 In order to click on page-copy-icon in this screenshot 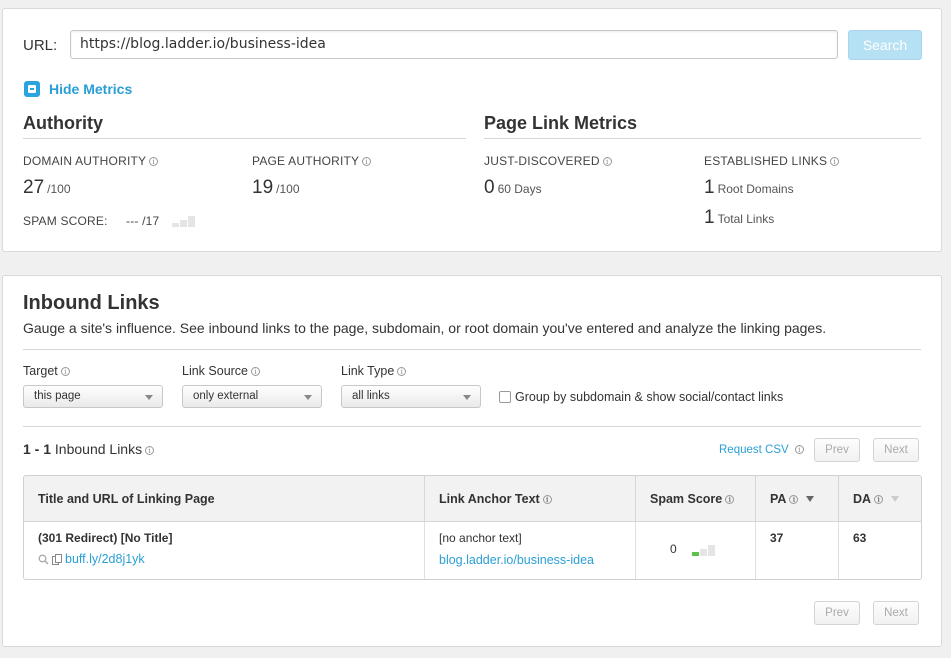, I will do `click(57, 559)`.